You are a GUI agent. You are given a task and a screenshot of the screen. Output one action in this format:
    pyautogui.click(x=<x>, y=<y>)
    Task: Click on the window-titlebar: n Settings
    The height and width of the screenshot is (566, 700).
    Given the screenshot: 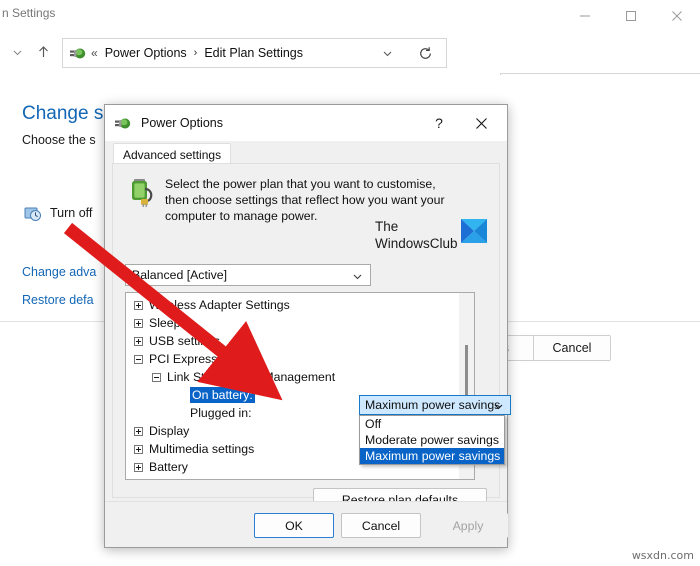 What is the action you would take?
    pyautogui.click(x=350, y=15)
    